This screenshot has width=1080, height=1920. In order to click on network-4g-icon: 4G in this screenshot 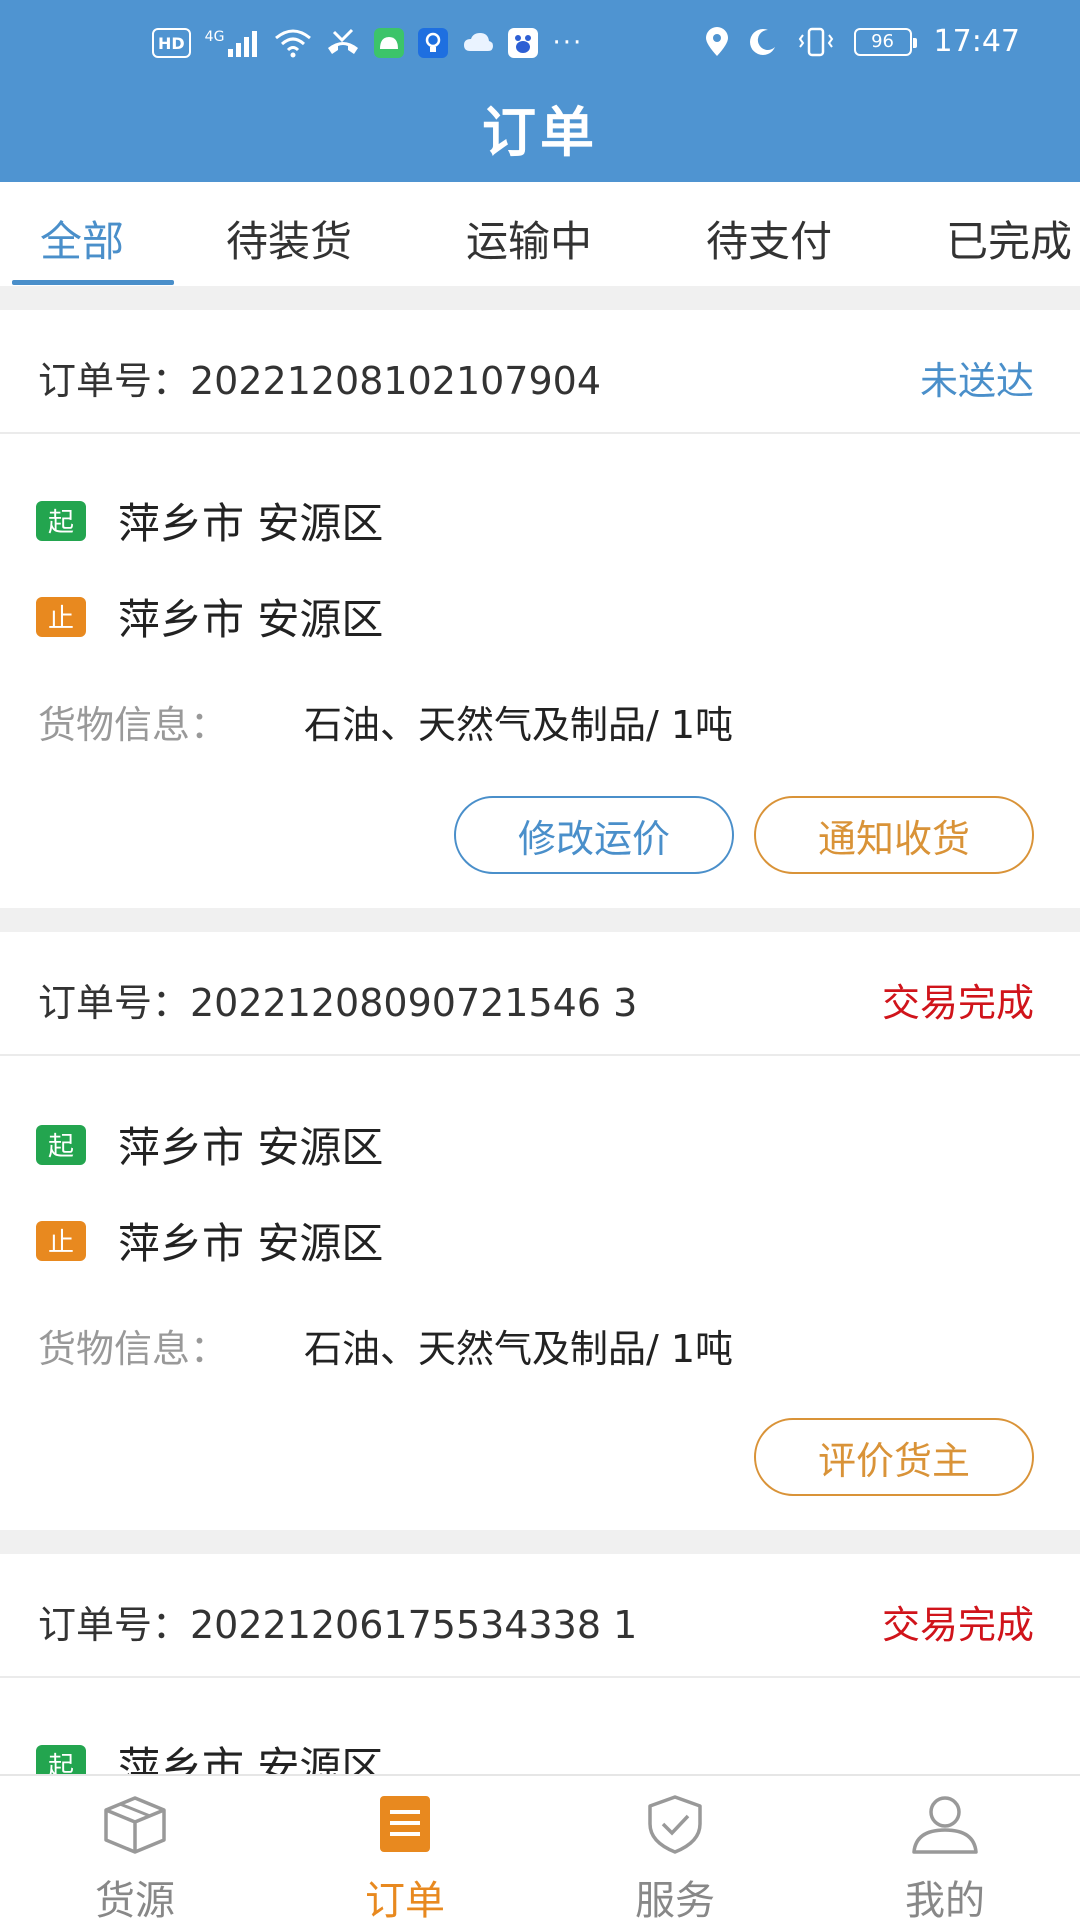, I will do `click(233, 43)`.